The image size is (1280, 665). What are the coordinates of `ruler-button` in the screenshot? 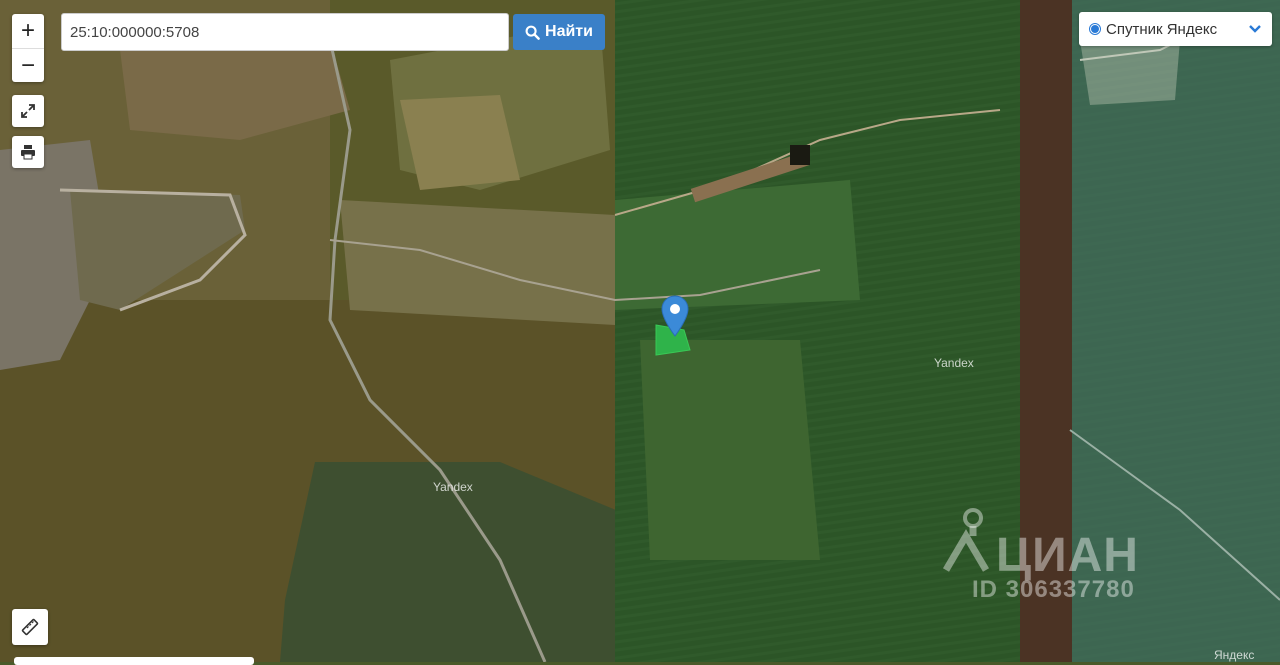 It's located at (30, 627).